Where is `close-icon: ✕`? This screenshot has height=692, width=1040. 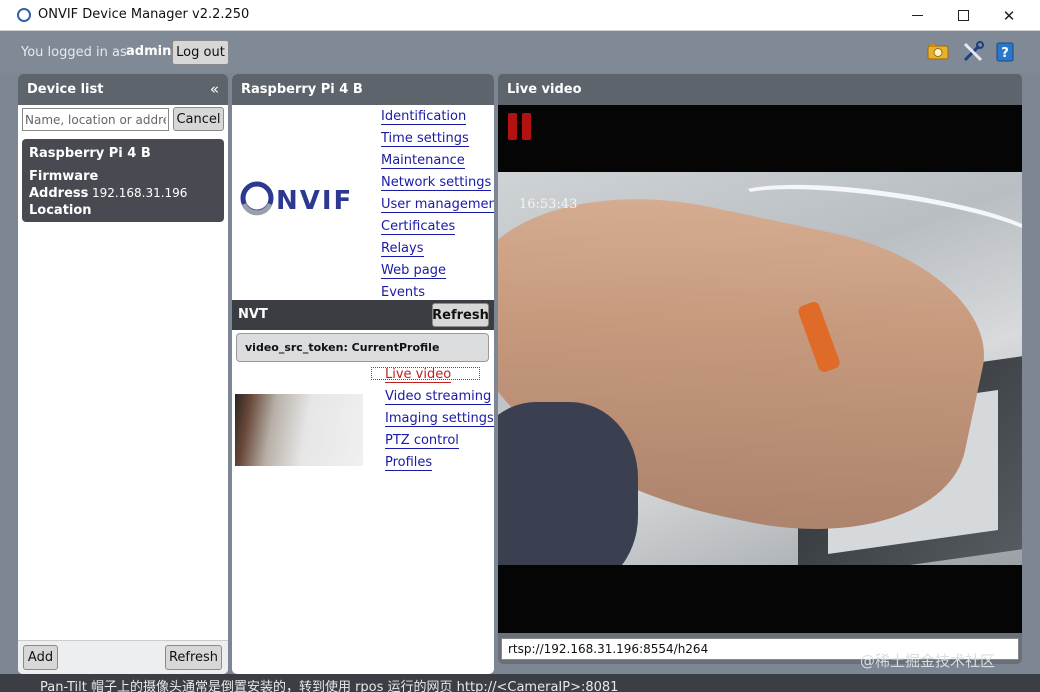
close-icon: ✕ is located at coordinates (1009, 15).